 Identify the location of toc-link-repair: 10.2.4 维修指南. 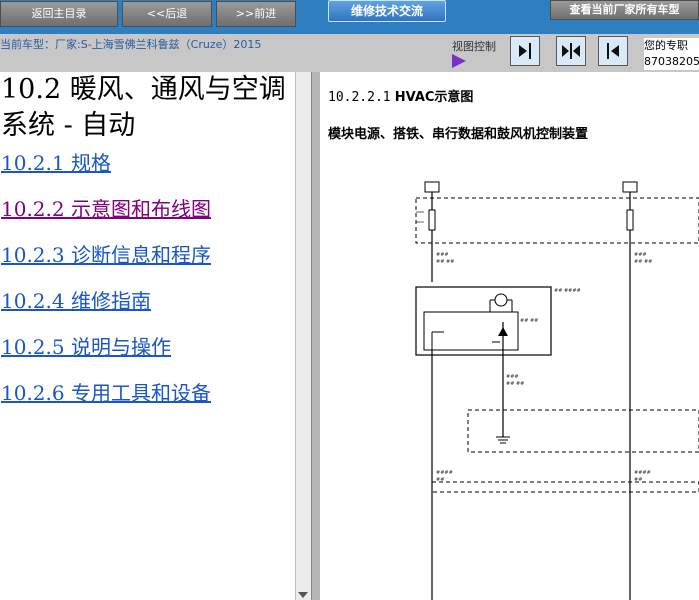
(148, 301).